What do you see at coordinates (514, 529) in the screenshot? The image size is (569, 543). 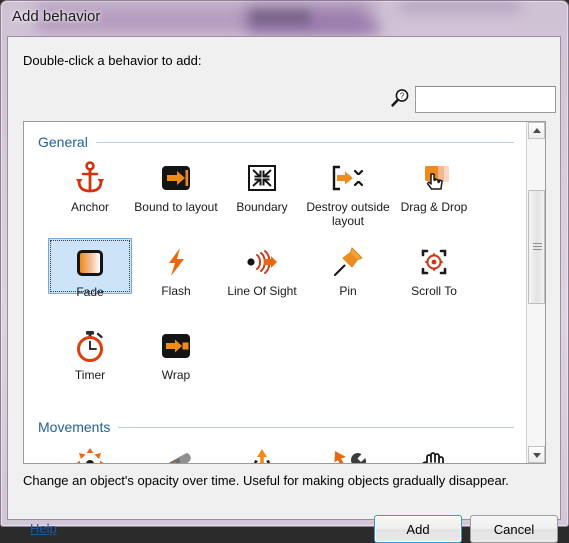 I see `cancel-button: Cancel` at bounding box center [514, 529].